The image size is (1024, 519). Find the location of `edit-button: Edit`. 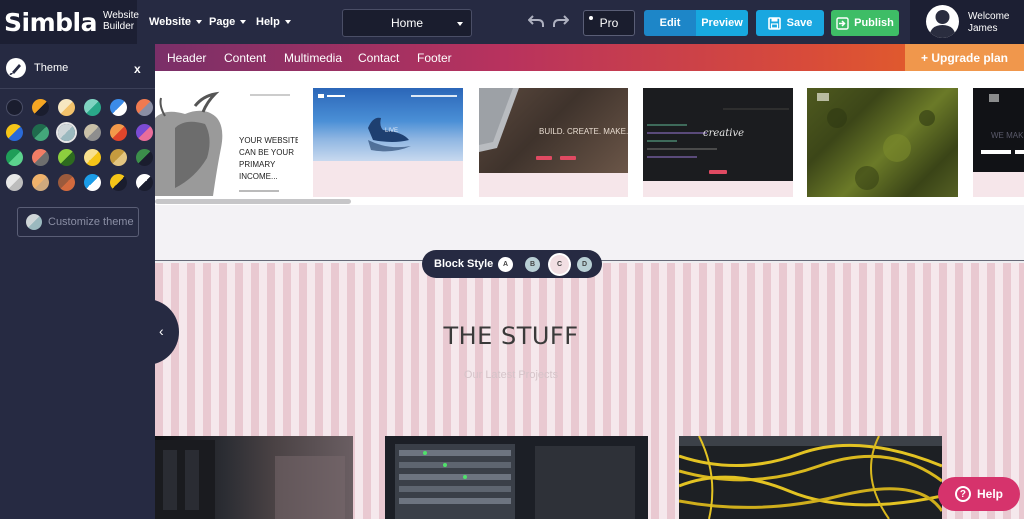

edit-button: Edit is located at coordinates (670, 23).